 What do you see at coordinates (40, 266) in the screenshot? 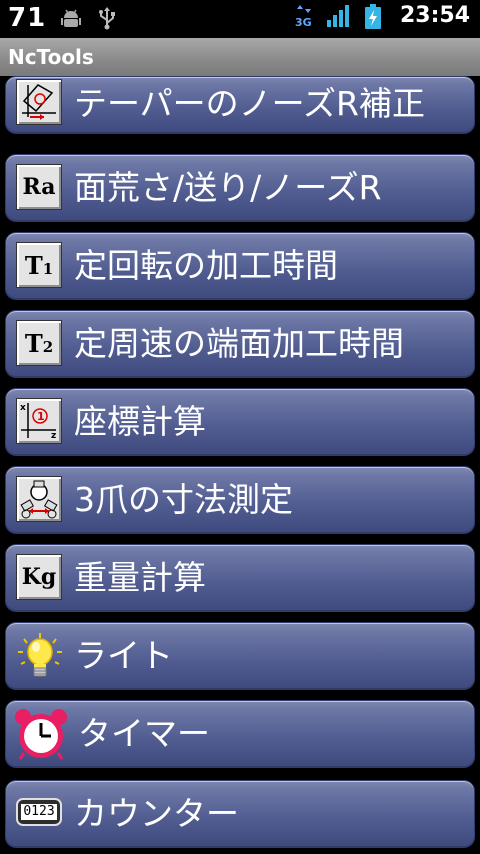
I see `t1-icon: T1` at bounding box center [40, 266].